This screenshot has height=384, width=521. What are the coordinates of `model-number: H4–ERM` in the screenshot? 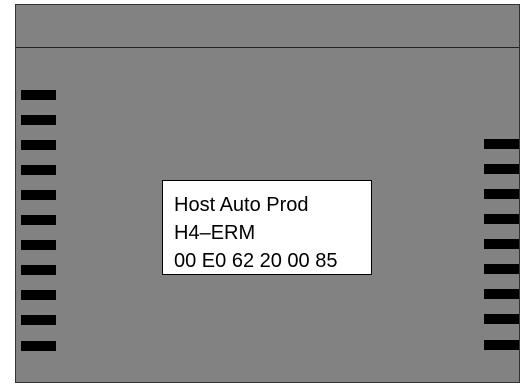 It's located at (215, 233).